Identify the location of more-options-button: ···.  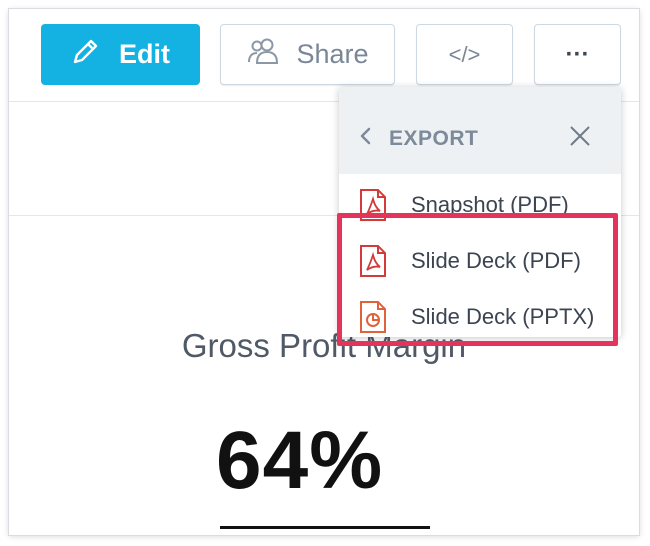
(577, 54).